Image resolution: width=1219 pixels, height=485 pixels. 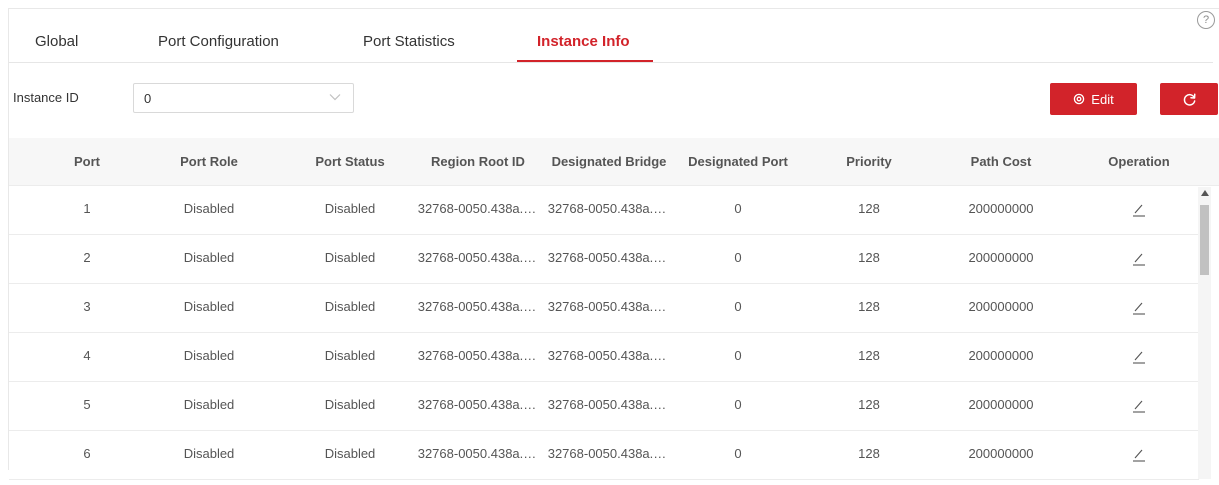 What do you see at coordinates (243, 98) in the screenshot?
I see `instance-id-select: 0` at bounding box center [243, 98].